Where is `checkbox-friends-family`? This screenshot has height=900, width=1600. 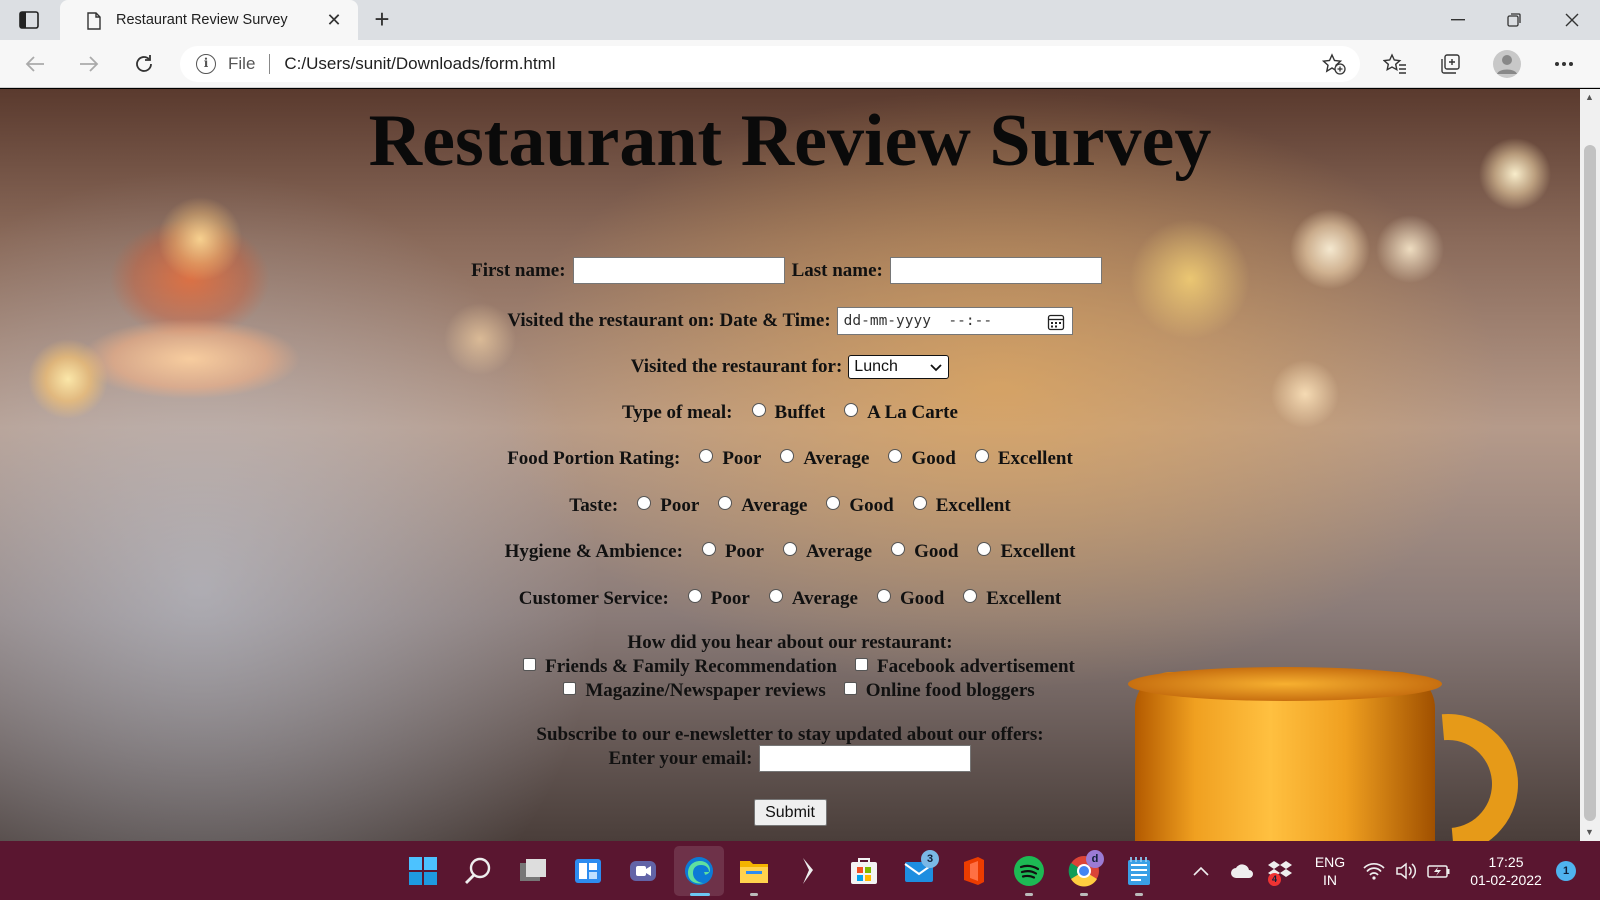 checkbox-friends-family is located at coordinates (530, 664).